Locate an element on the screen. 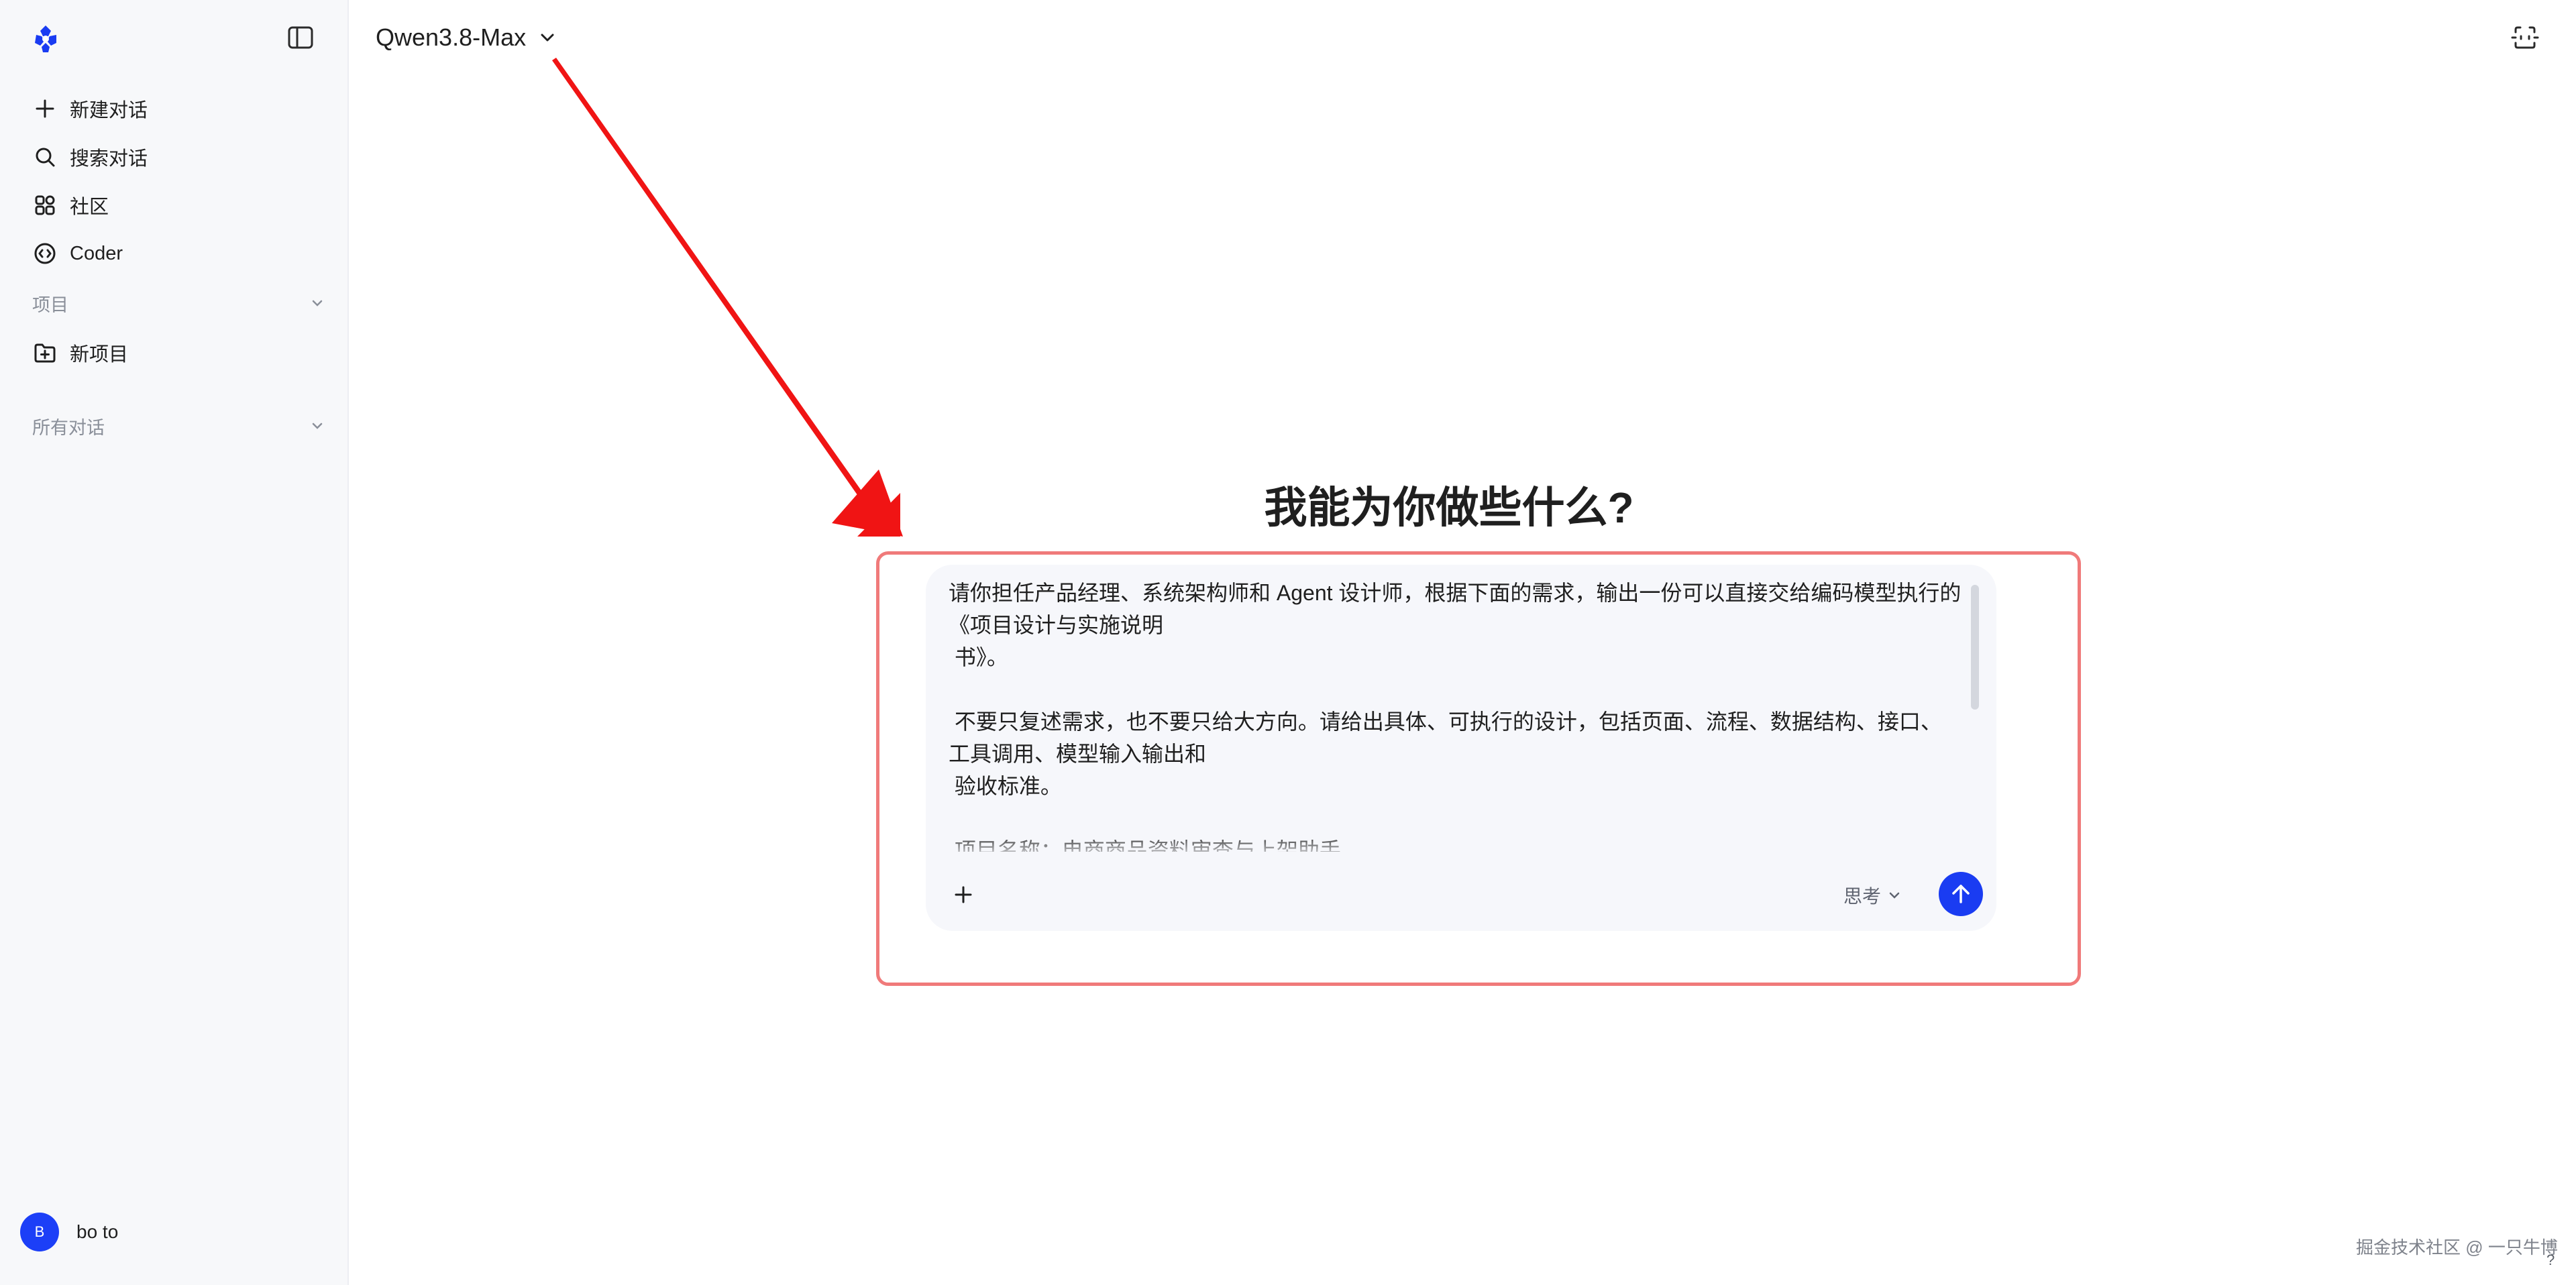 The width and height of the screenshot is (2576, 1285). user-profile: B bo to is located at coordinates (69, 1232).